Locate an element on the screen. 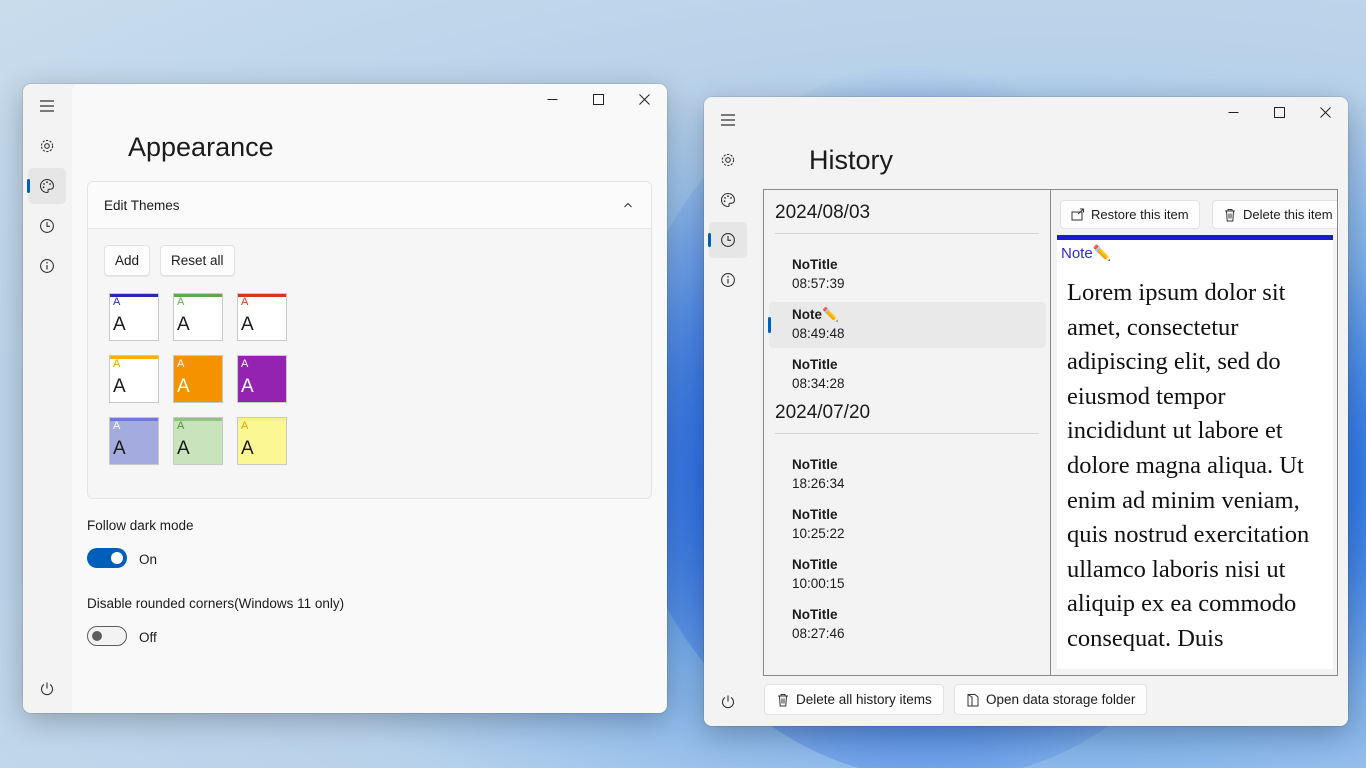  info-icon is located at coordinates (728, 280).